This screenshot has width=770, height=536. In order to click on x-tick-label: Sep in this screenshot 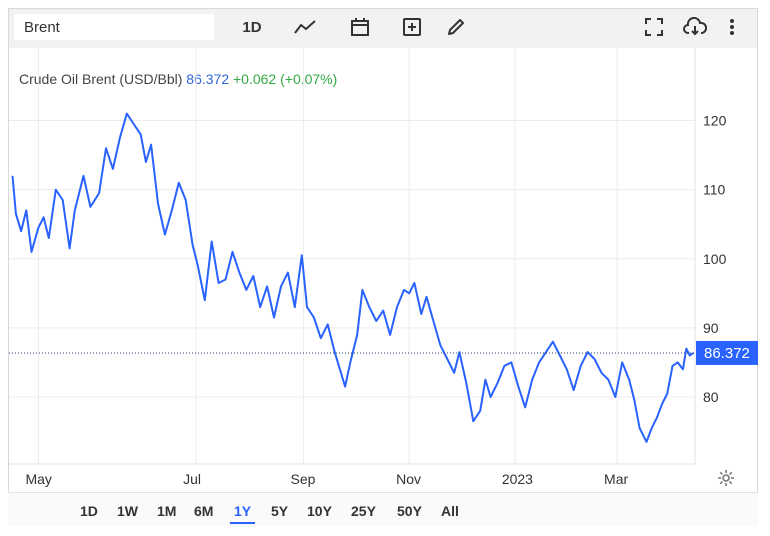, I will do `click(302, 479)`.